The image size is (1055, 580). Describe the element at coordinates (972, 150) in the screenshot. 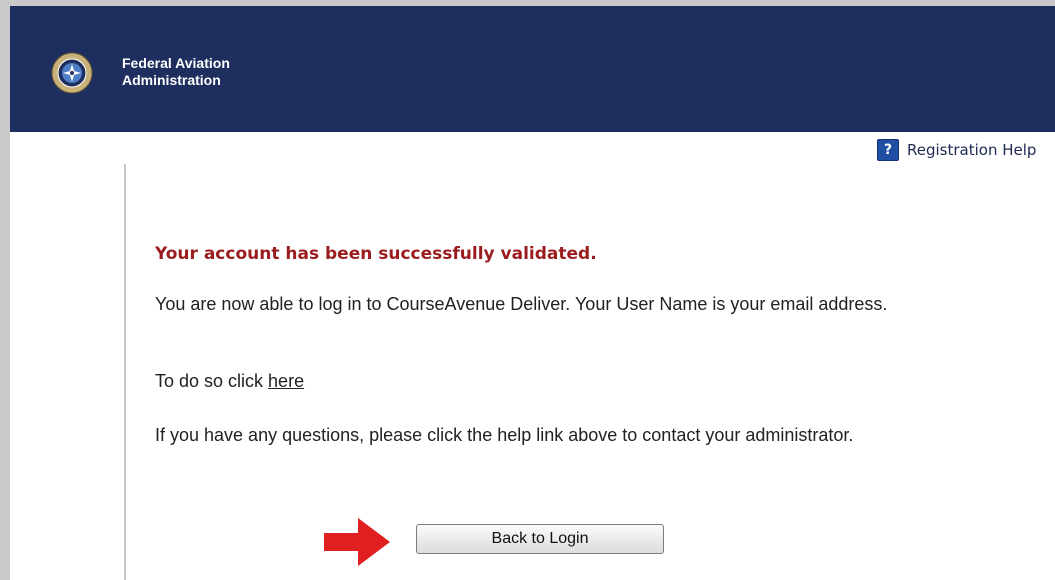

I see `registration-help-label: Registration Help` at that location.